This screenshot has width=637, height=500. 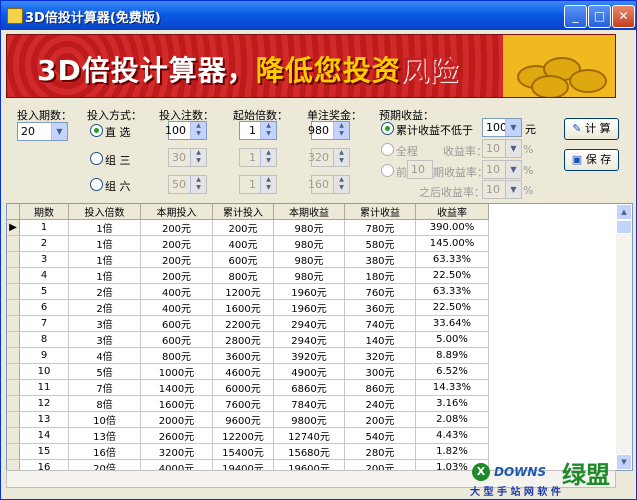 What do you see at coordinates (104, 387) in the screenshot?
I see `table-cell: 7倍` at bounding box center [104, 387].